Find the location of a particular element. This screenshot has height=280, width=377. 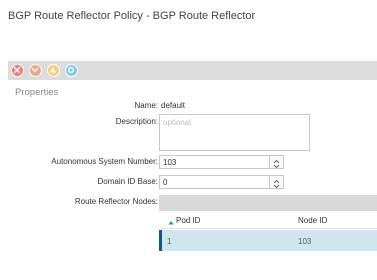

info-circle-icon is located at coordinates (71, 70).